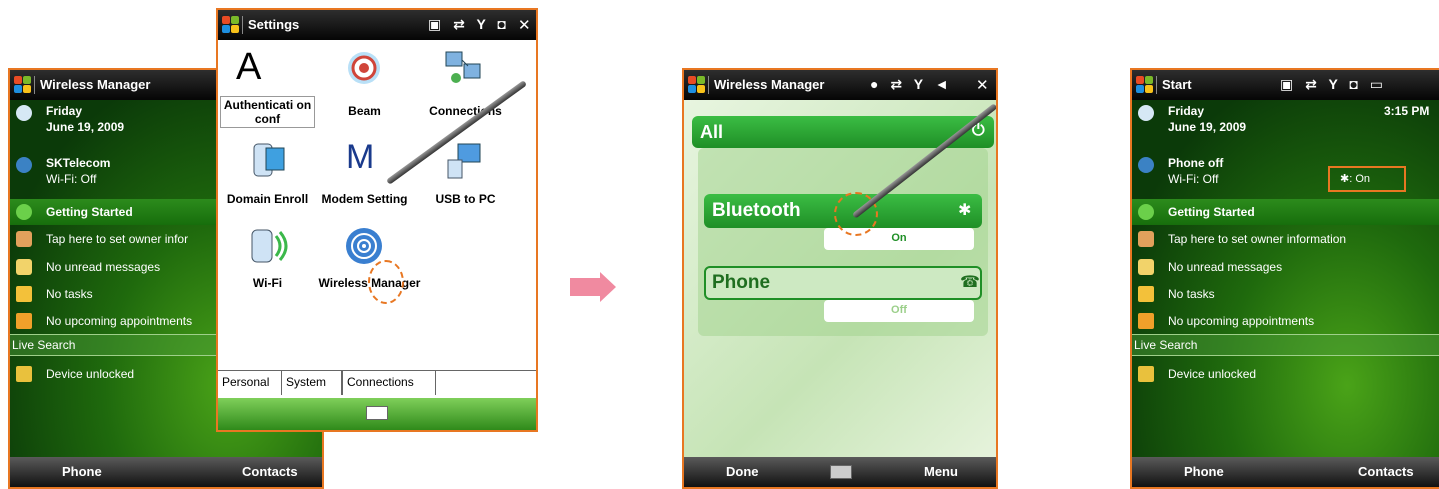  What do you see at coordinates (465, 111) in the screenshot?
I see `connections-item: Connections` at bounding box center [465, 111].